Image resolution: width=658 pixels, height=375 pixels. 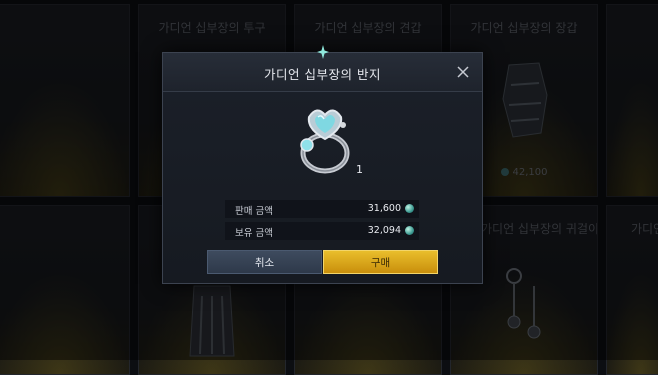 I want to click on sell-price-label: 판매 금액, so click(x=254, y=211).